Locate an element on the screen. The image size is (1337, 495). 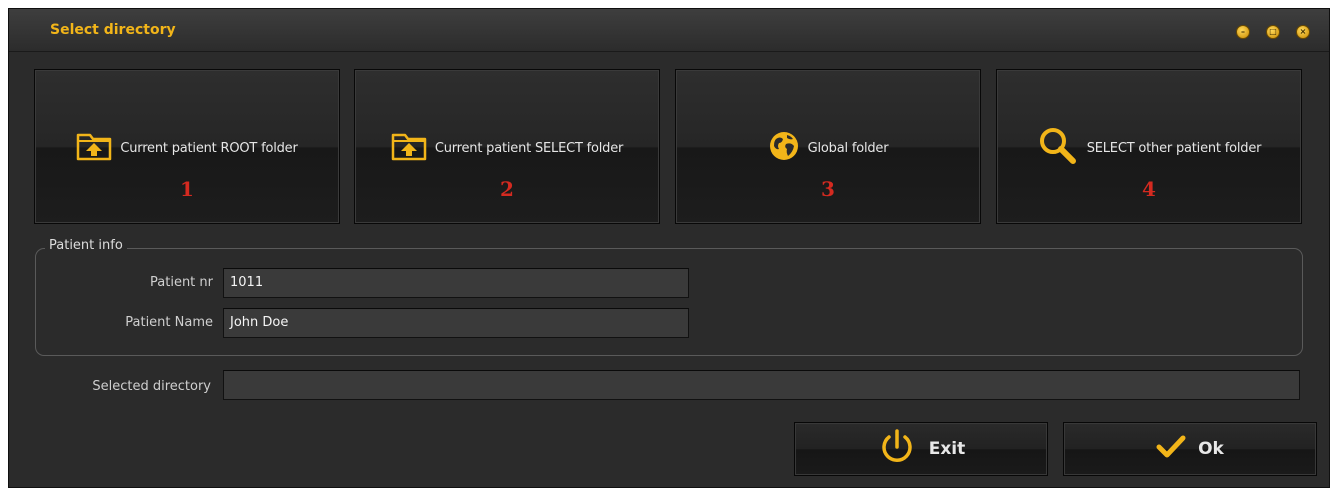
search-icon is located at coordinates (1058, 148).